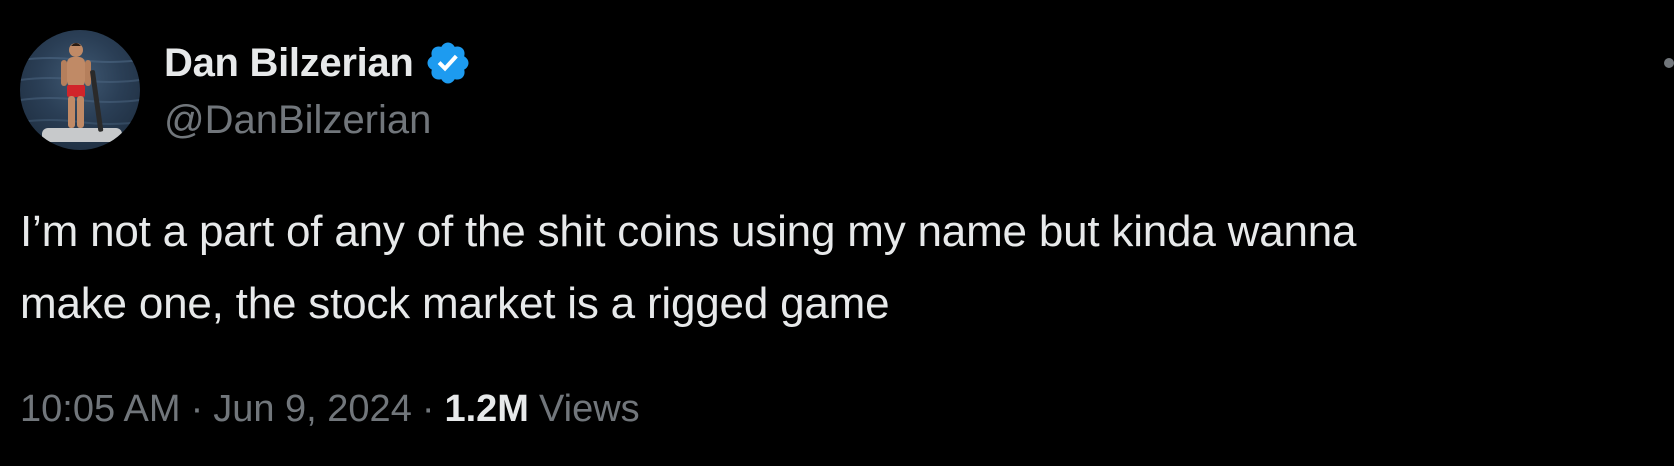 This screenshot has height=466, width=1674. Describe the element at coordinates (100, 409) in the screenshot. I see `tweet-time: 10:05 AM` at that location.